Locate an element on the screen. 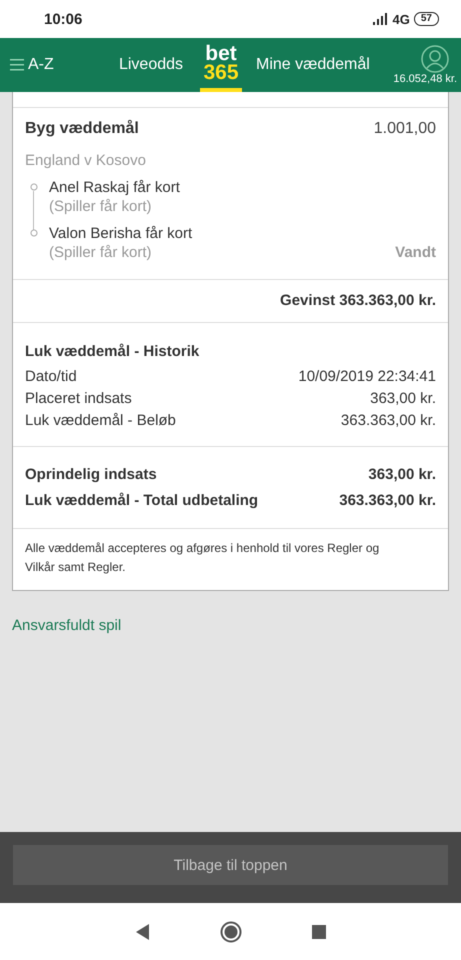 This screenshot has width=461, height=960. network-type: 4G is located at coordinates (401, 19).